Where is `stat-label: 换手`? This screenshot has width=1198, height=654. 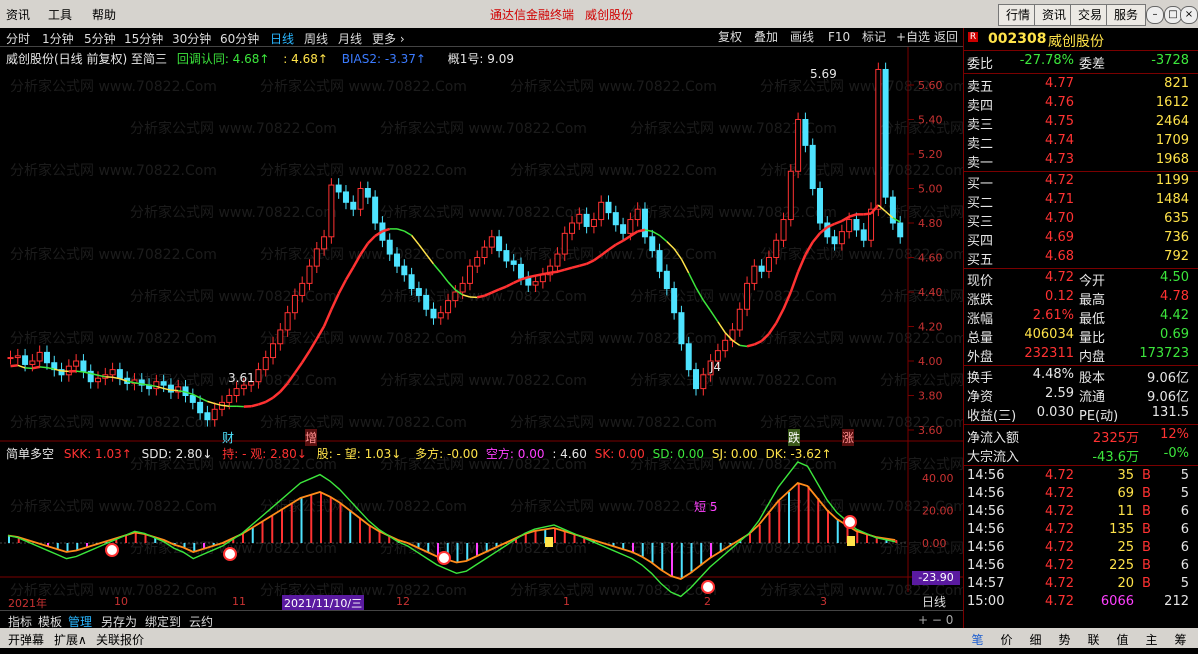 stat-label: 换手 is located at coordinates (980, 378).